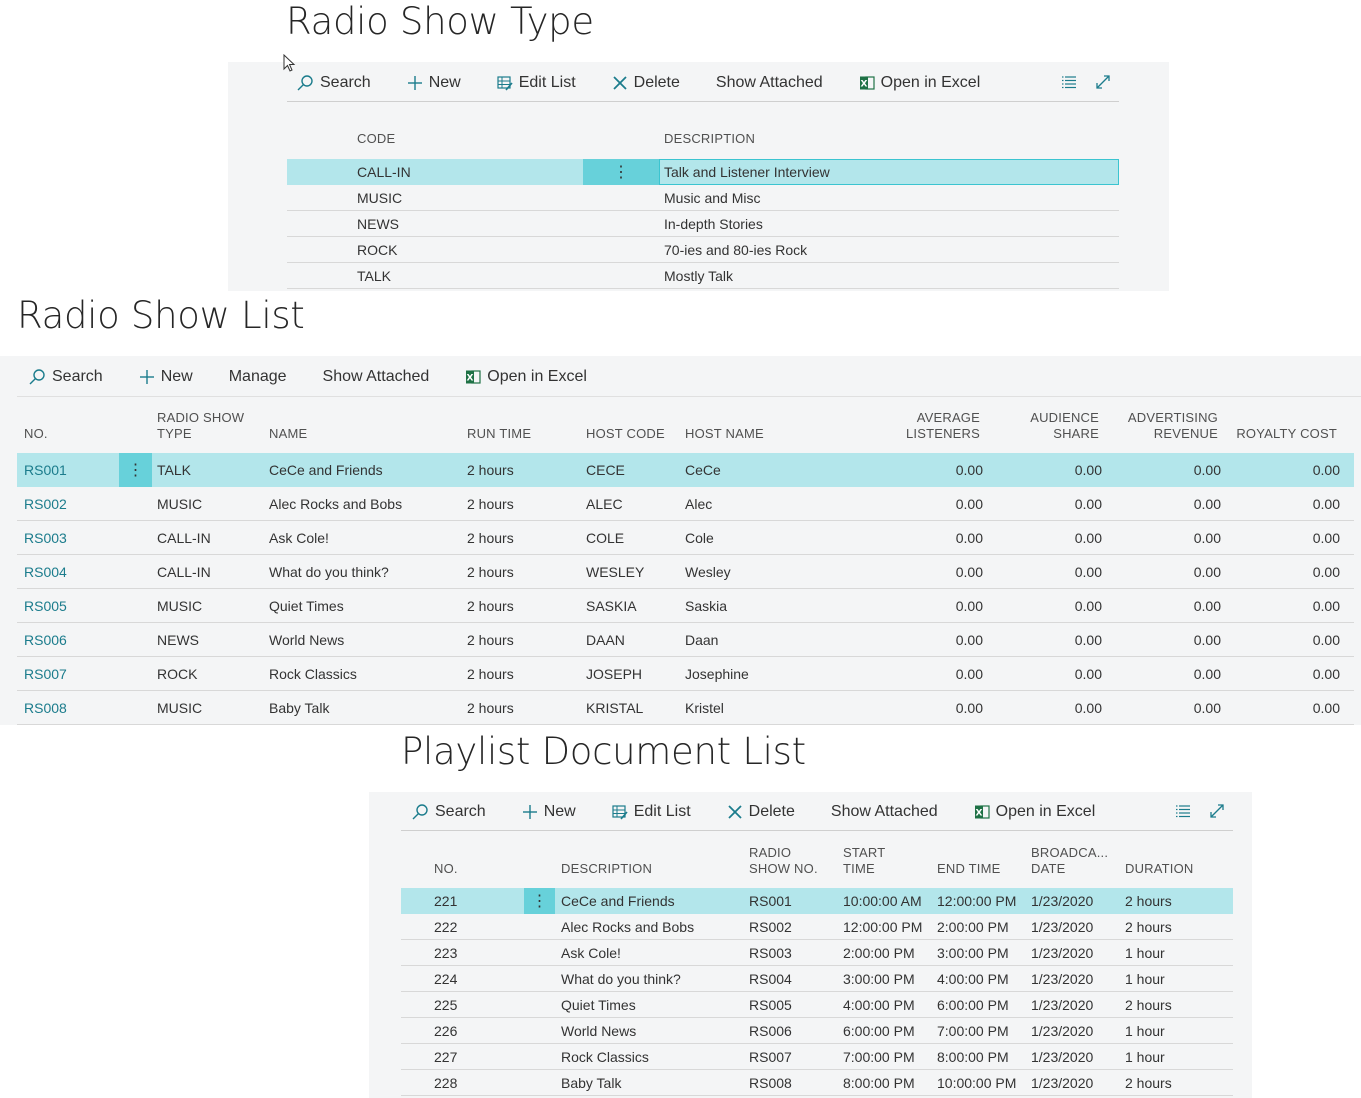  I want to click on column-header-name: NAME, so click(288, 434).